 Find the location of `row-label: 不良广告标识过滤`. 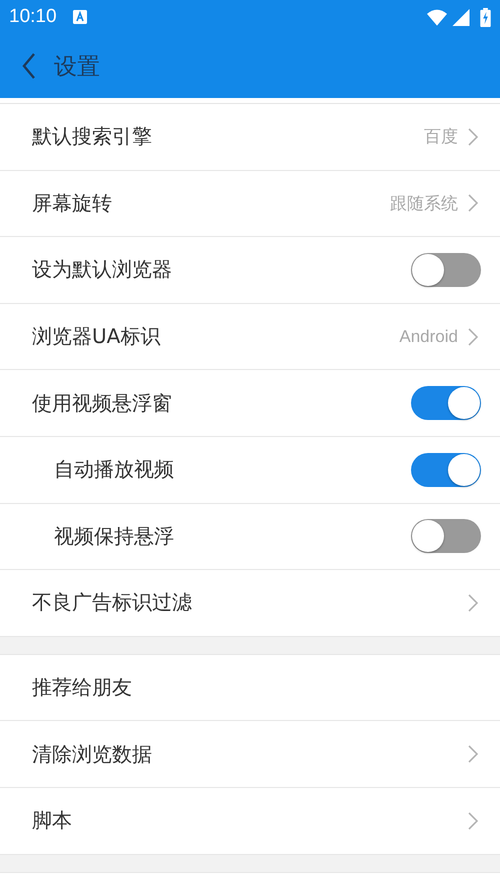

row-label: 不良广告标识过滤 is located at coordinates (112, 602).